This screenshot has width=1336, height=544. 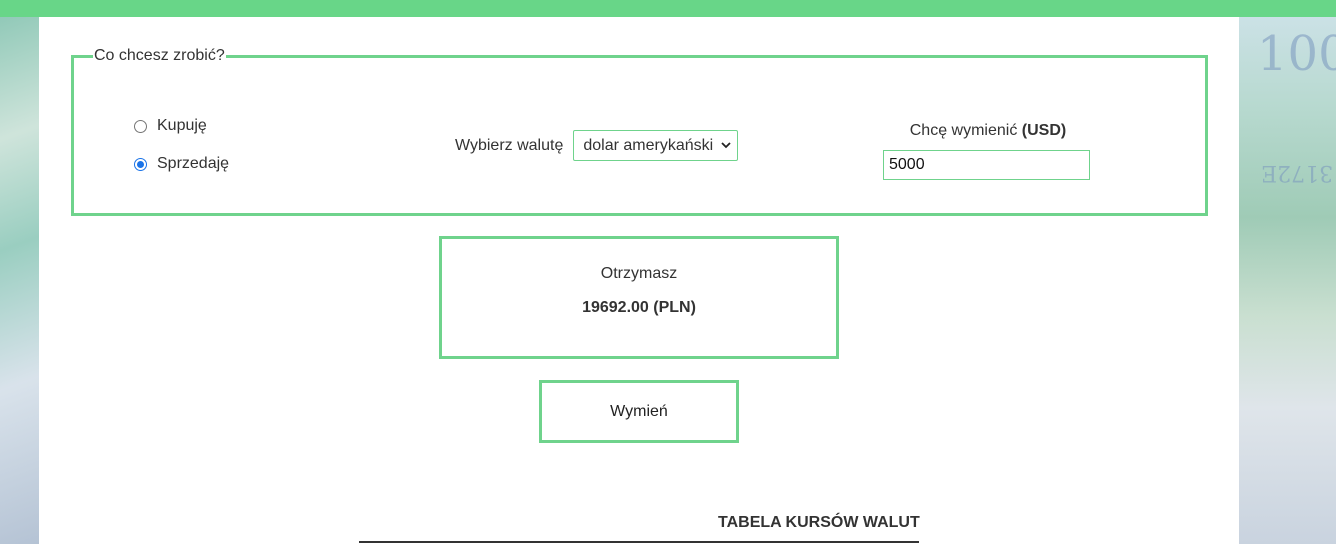 What do you see at coordinates (819, 522) in the screenshot?
I see `rates-table-title: TABELA KURSÓW WALUT` at bounding box center [819, 522].